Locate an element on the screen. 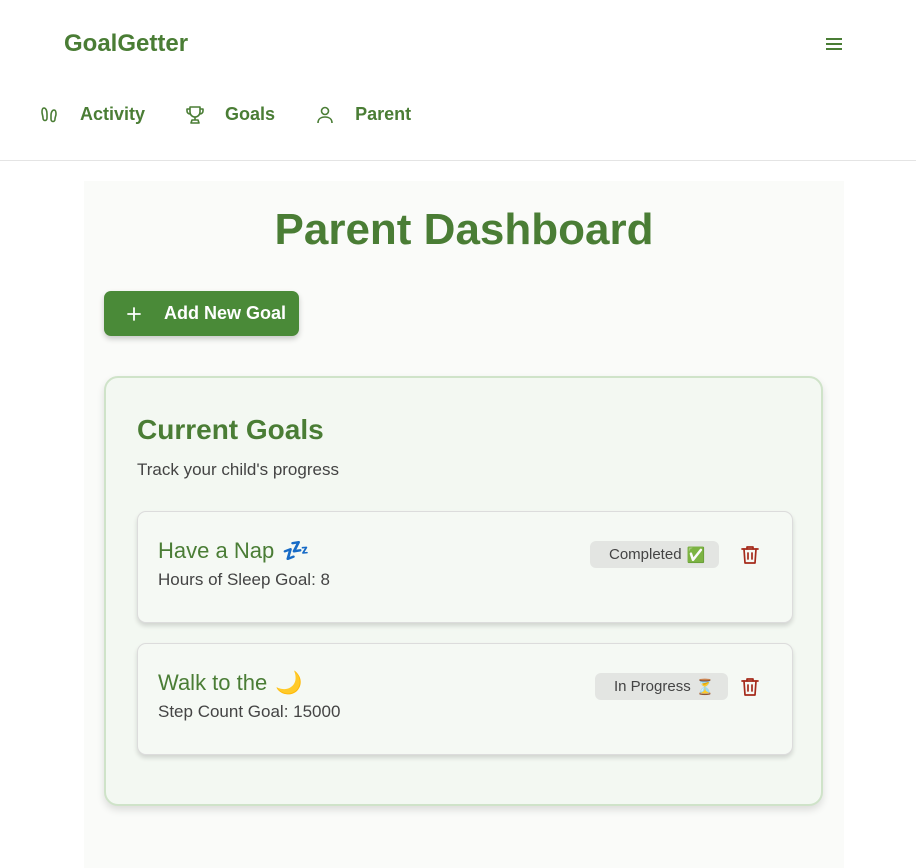 This screenshot has height=868, width=916. nav-item-activity: Activity is located at coordinates (92, 114).